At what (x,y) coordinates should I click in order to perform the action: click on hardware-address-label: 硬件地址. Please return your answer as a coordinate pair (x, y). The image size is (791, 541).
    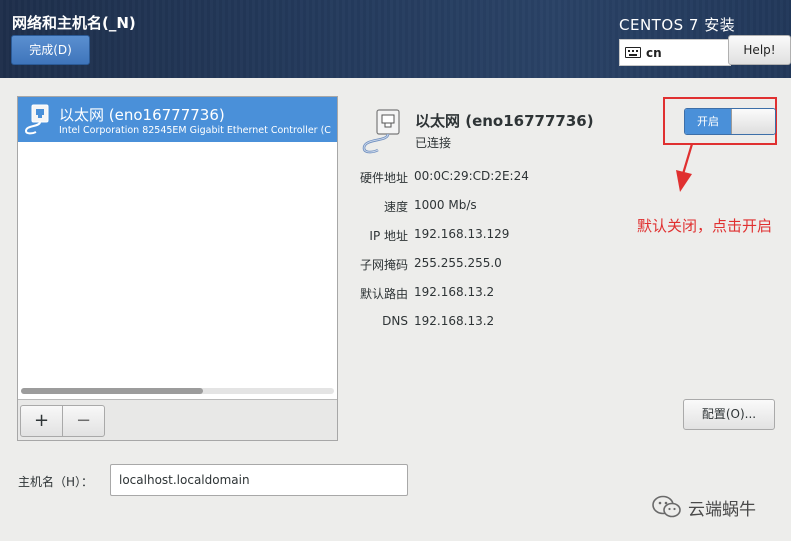
    Looking at the image, I should click on (383, 178).